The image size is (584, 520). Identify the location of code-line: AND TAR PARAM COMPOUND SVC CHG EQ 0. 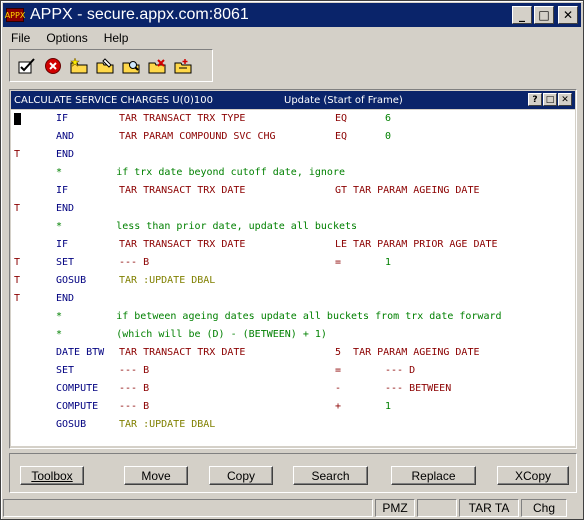
(293, 137).